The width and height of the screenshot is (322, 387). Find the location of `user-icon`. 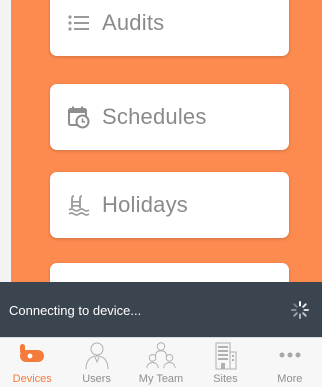

user-icon is located at coordinates (97, 355).